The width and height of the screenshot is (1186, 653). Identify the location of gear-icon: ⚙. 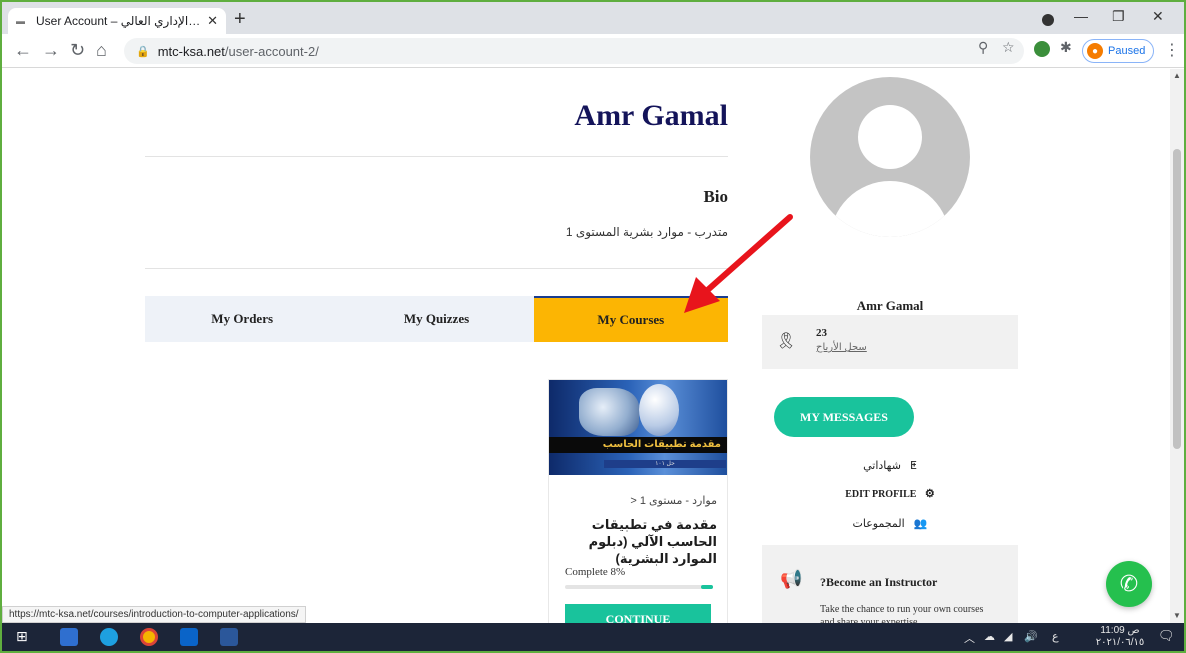
(929, 494).